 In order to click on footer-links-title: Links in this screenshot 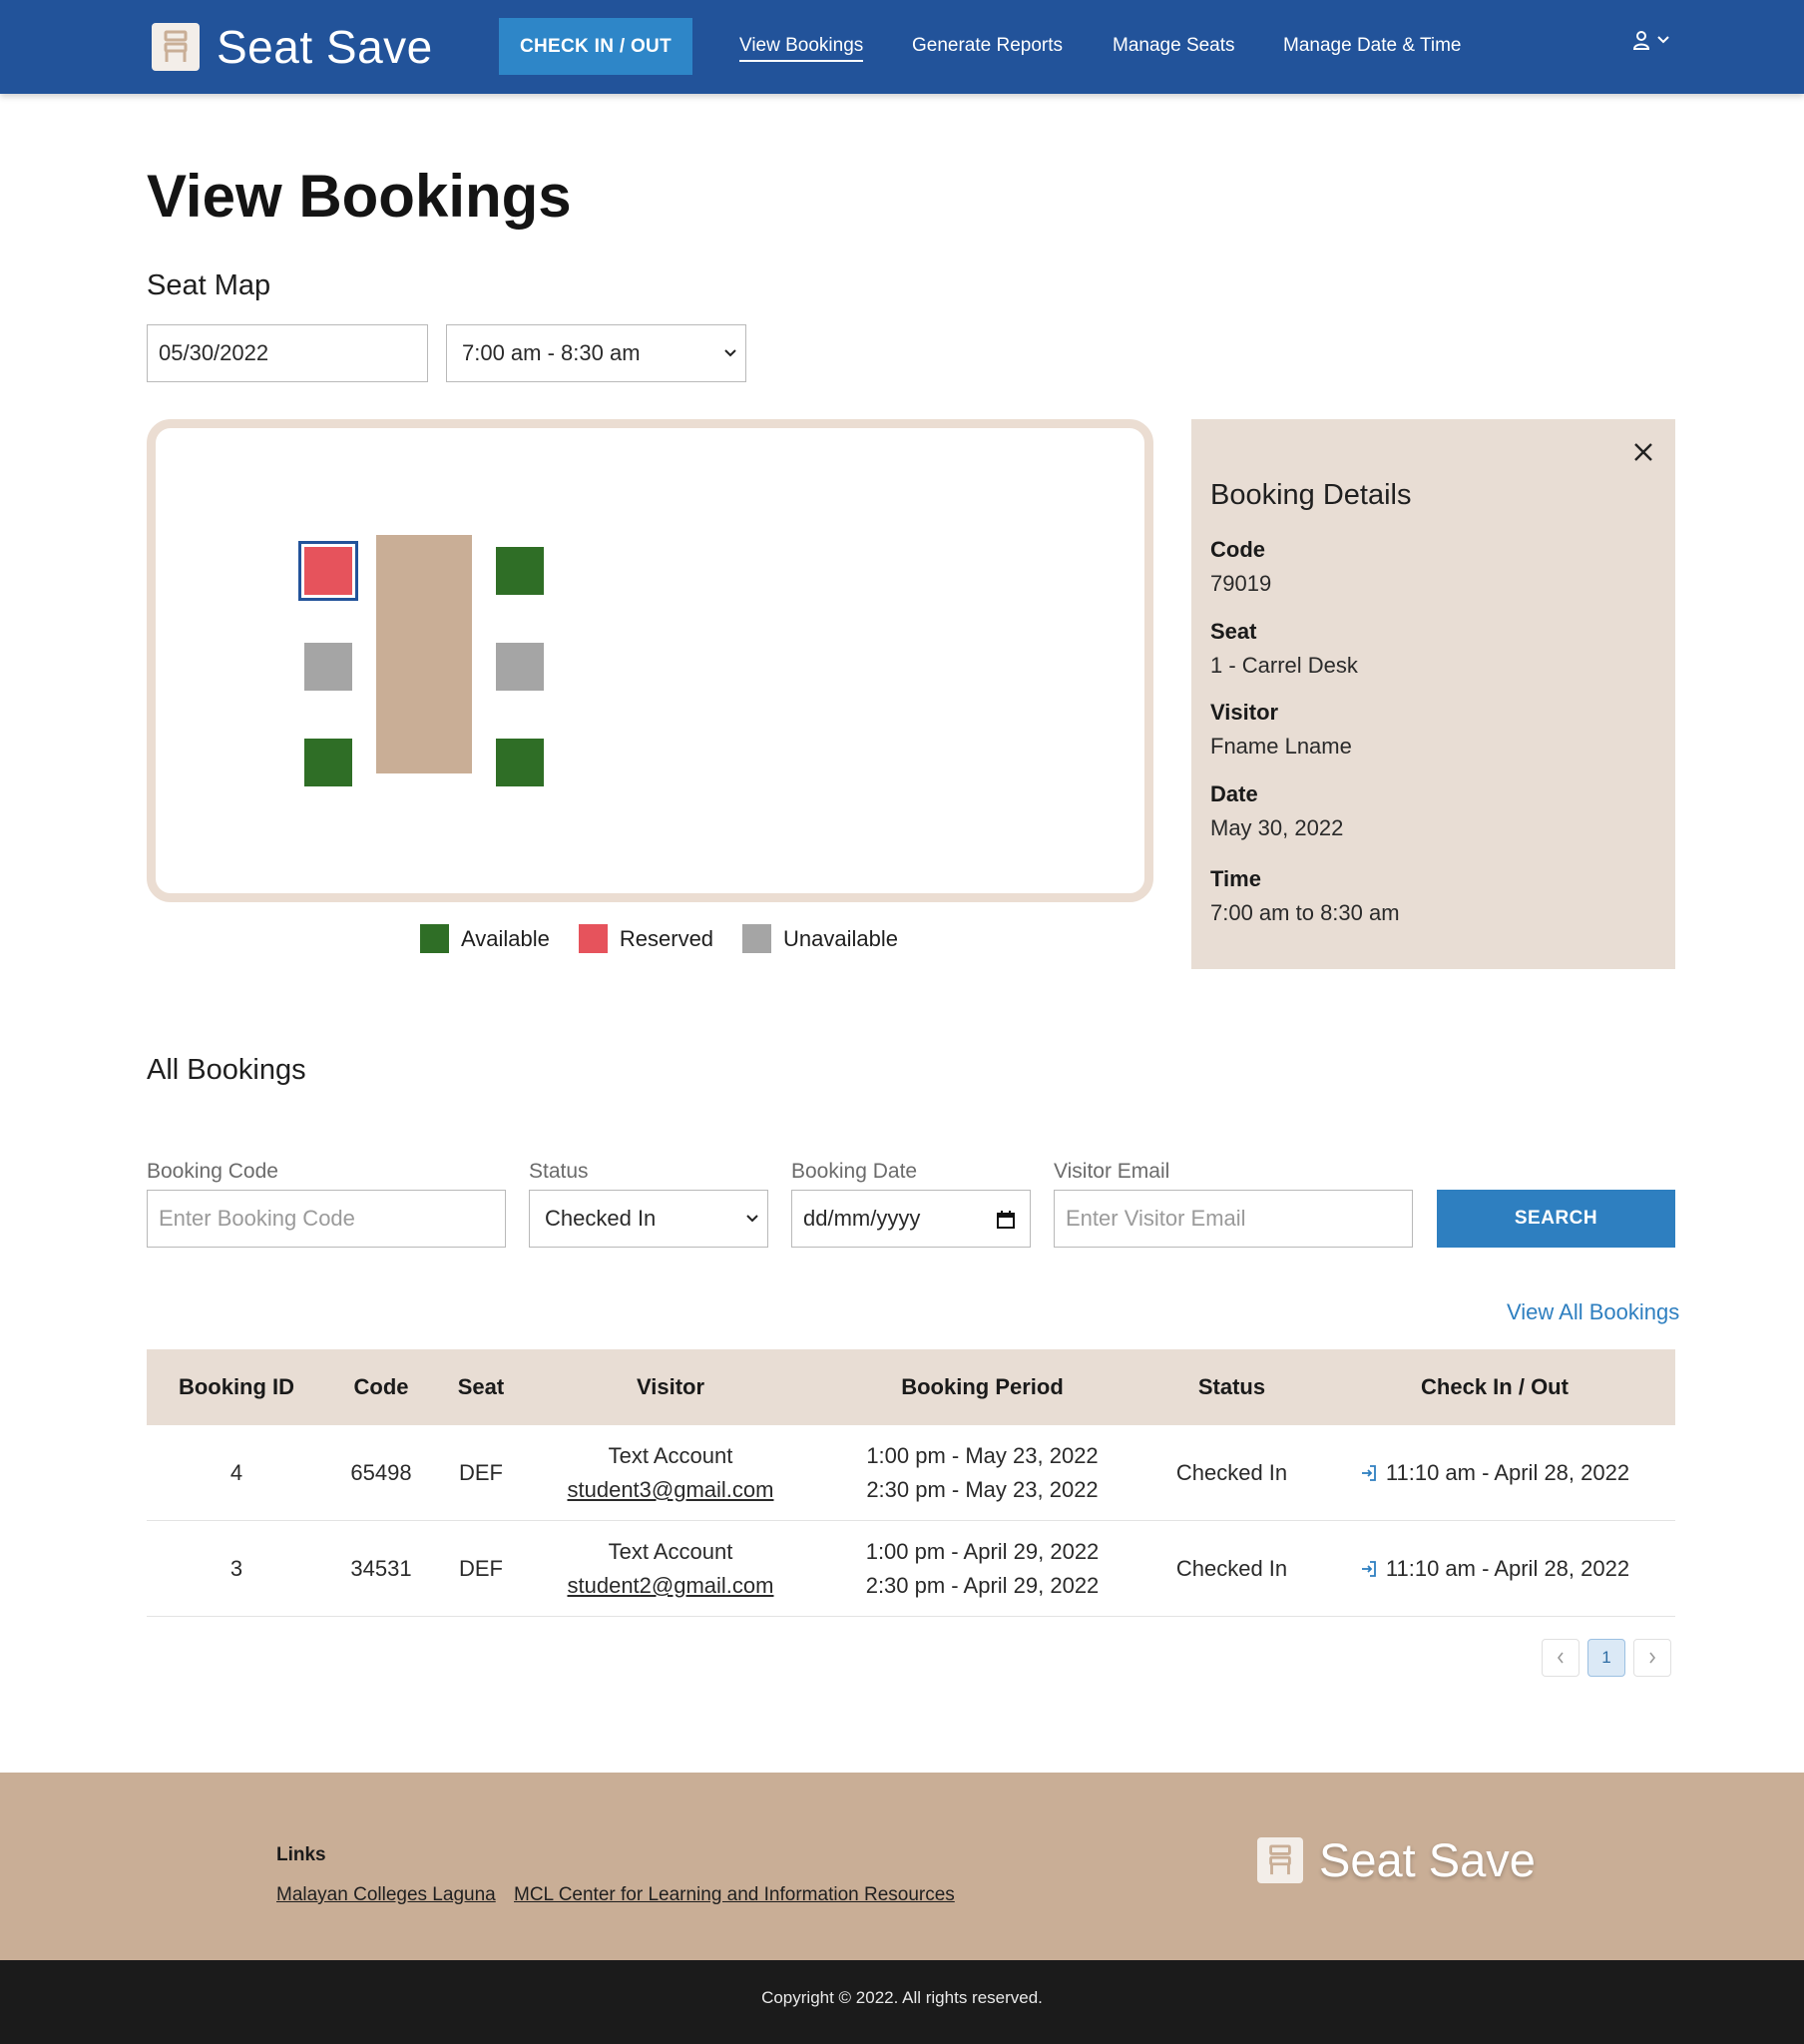, I will do `click(301, 1854)`.